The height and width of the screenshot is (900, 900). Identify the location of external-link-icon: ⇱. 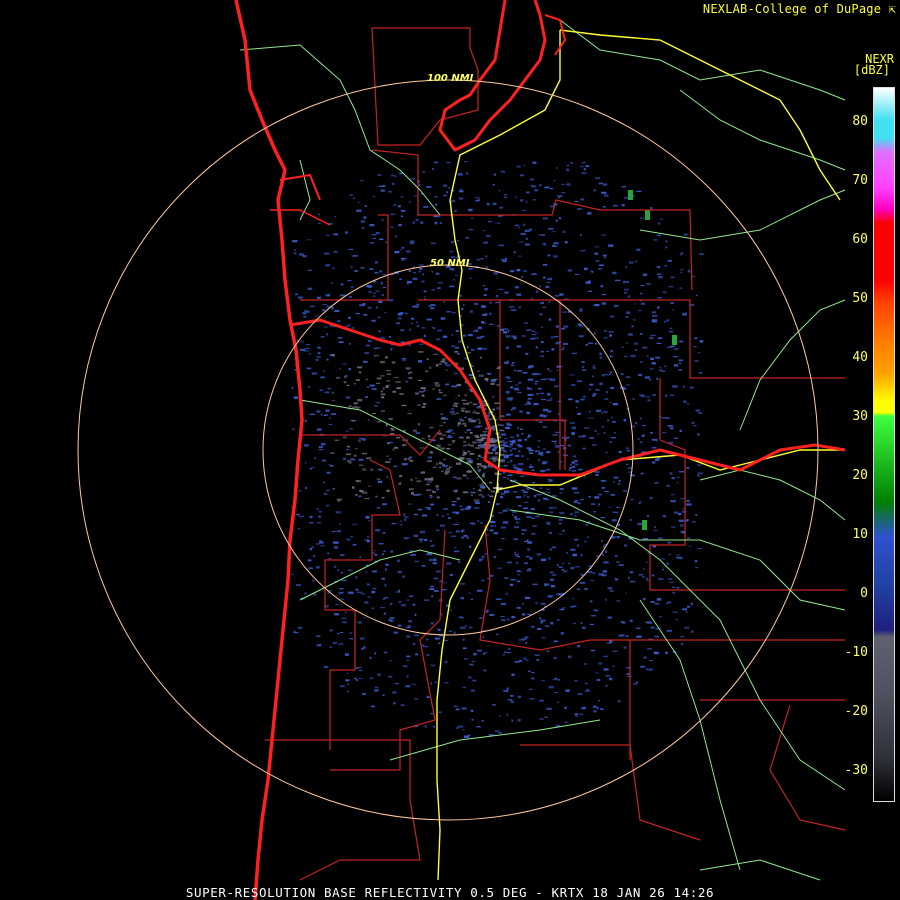
(892, 9).